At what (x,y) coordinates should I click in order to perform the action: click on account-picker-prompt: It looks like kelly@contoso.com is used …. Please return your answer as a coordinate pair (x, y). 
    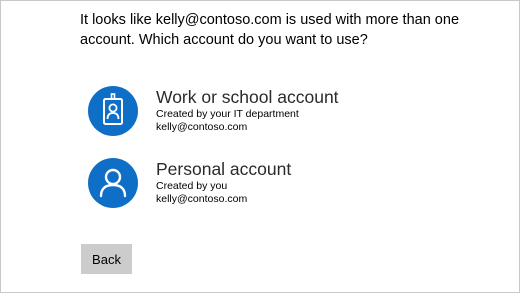
    Looking at the image, I should click on (280, 30).